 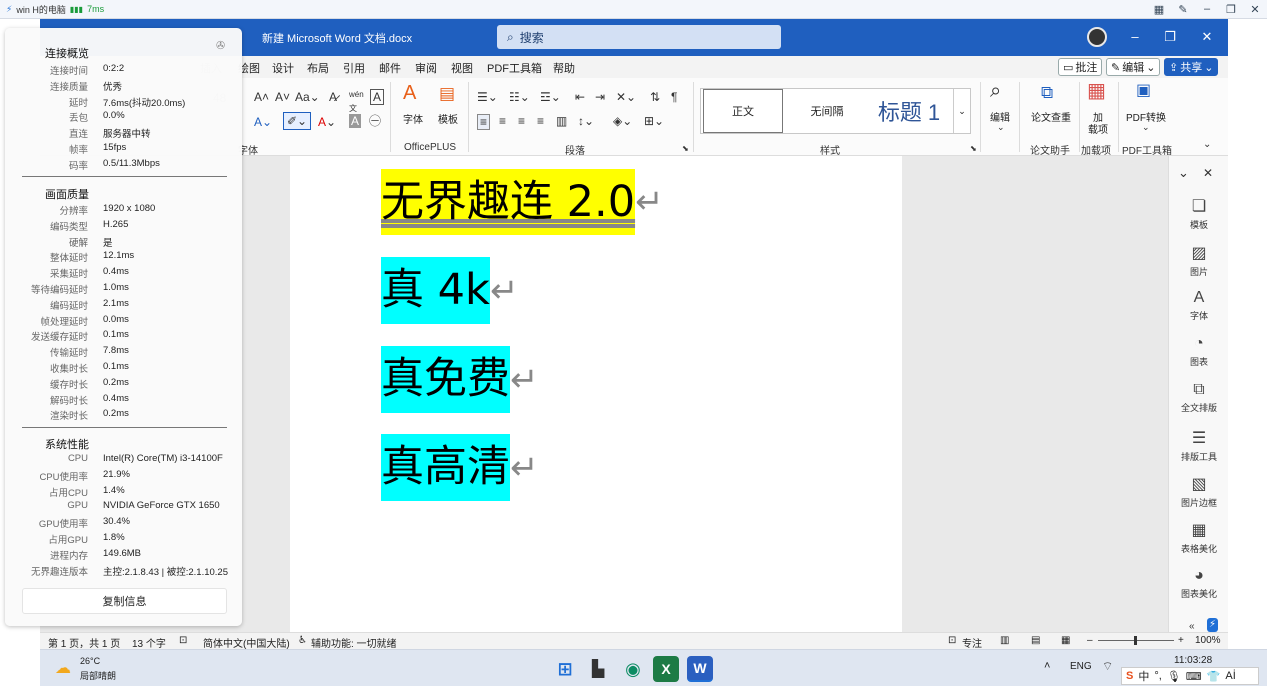 What do you see at coordinates (1004, 640) in the screenshot?
I see `read-mode-icon: ▥` at bounding box center [1004, 640].